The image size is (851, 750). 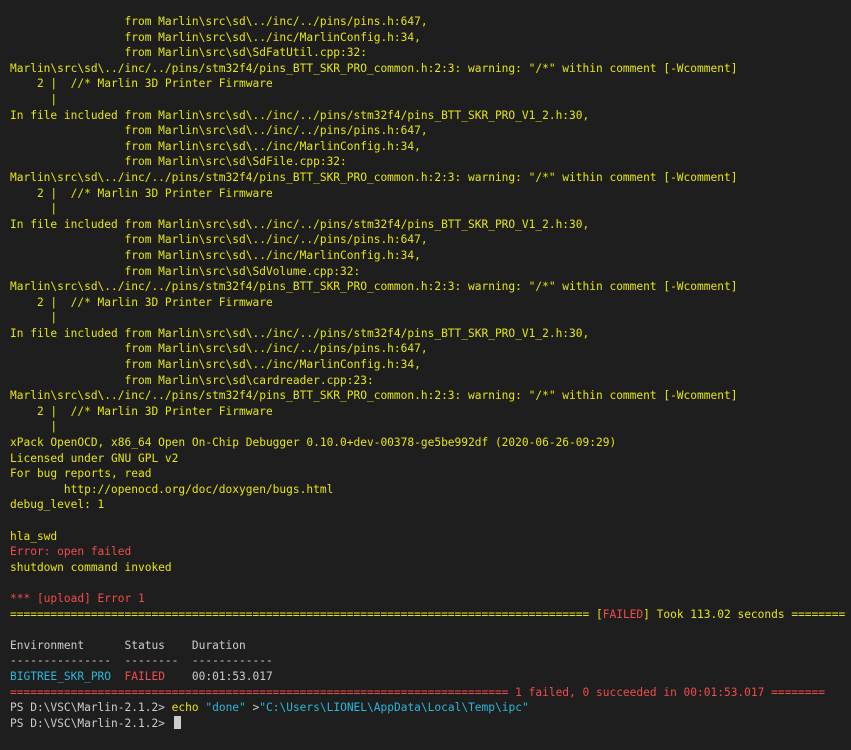 What do you see at coordinates (94, 458) in the screenshot?
I see `log-line: Licensed under GNU GPL v2` at bounding box center [94, 458].